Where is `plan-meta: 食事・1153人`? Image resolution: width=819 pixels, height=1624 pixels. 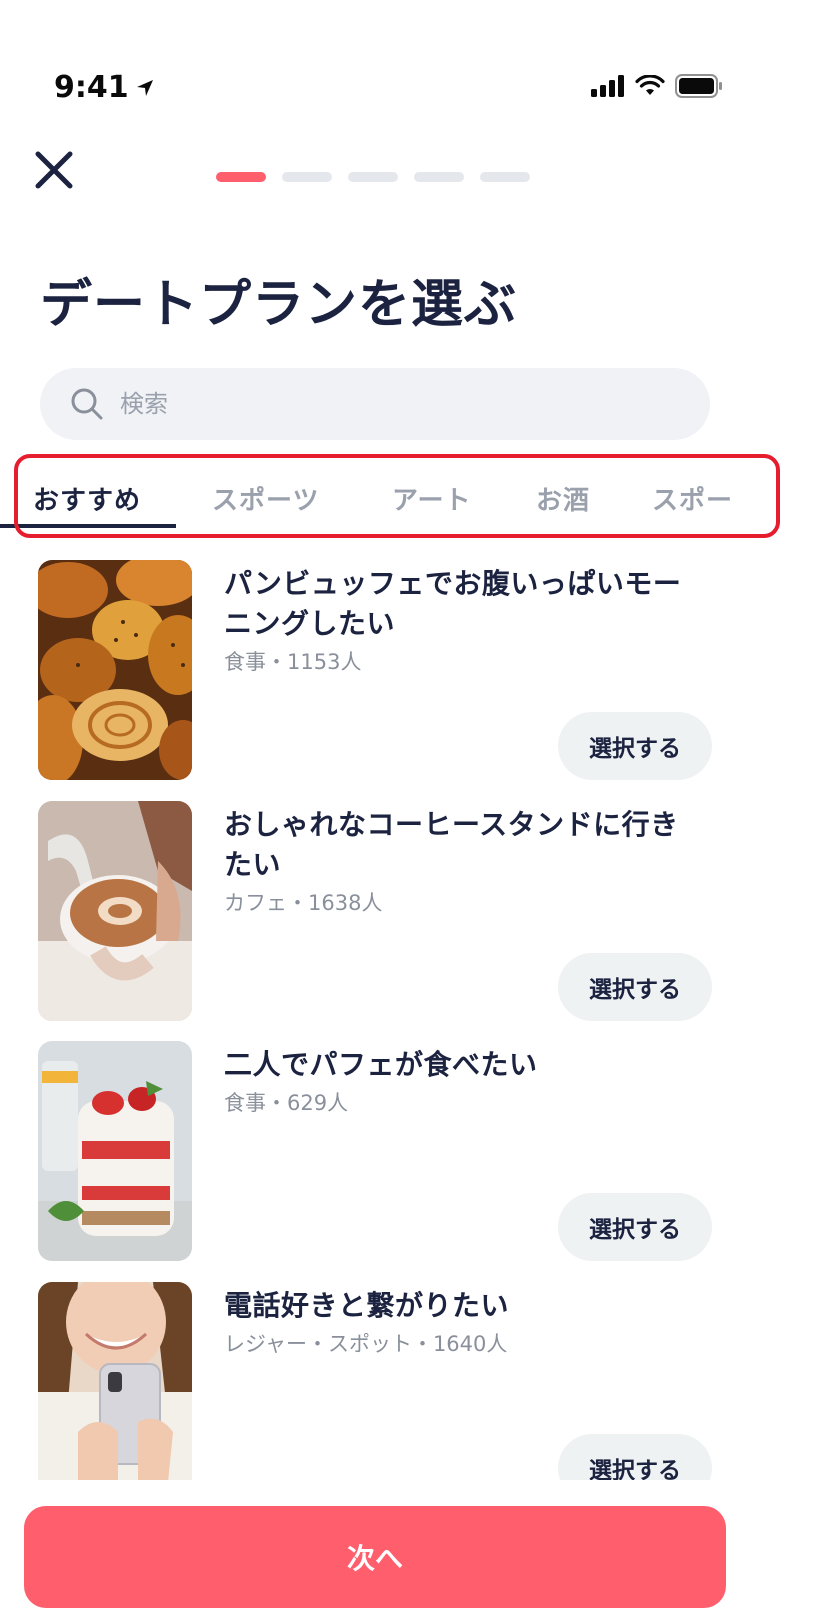
plan-meta: 食事・1153人 is located at coordinates (293, 662).